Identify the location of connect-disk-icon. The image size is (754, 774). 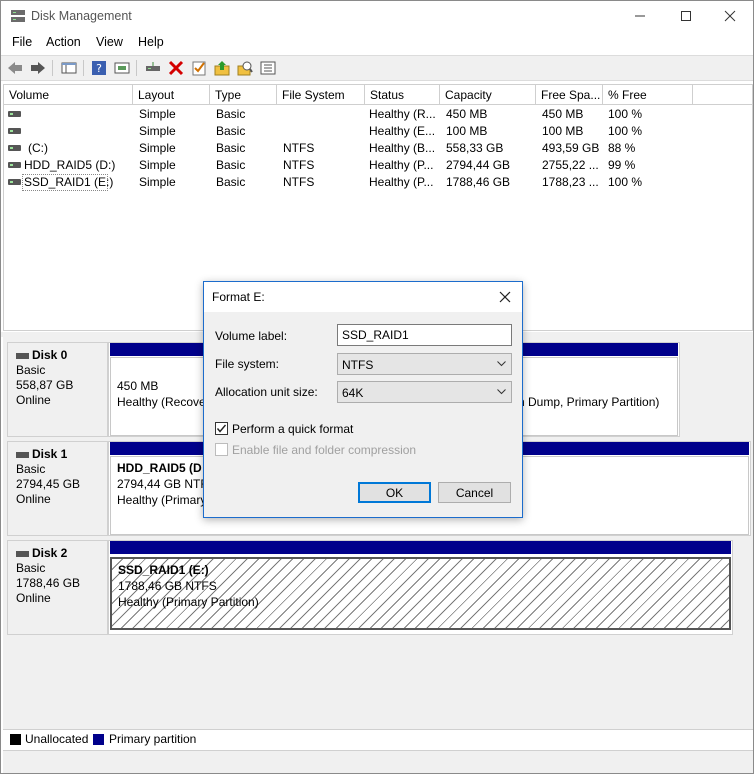
(153, 68).